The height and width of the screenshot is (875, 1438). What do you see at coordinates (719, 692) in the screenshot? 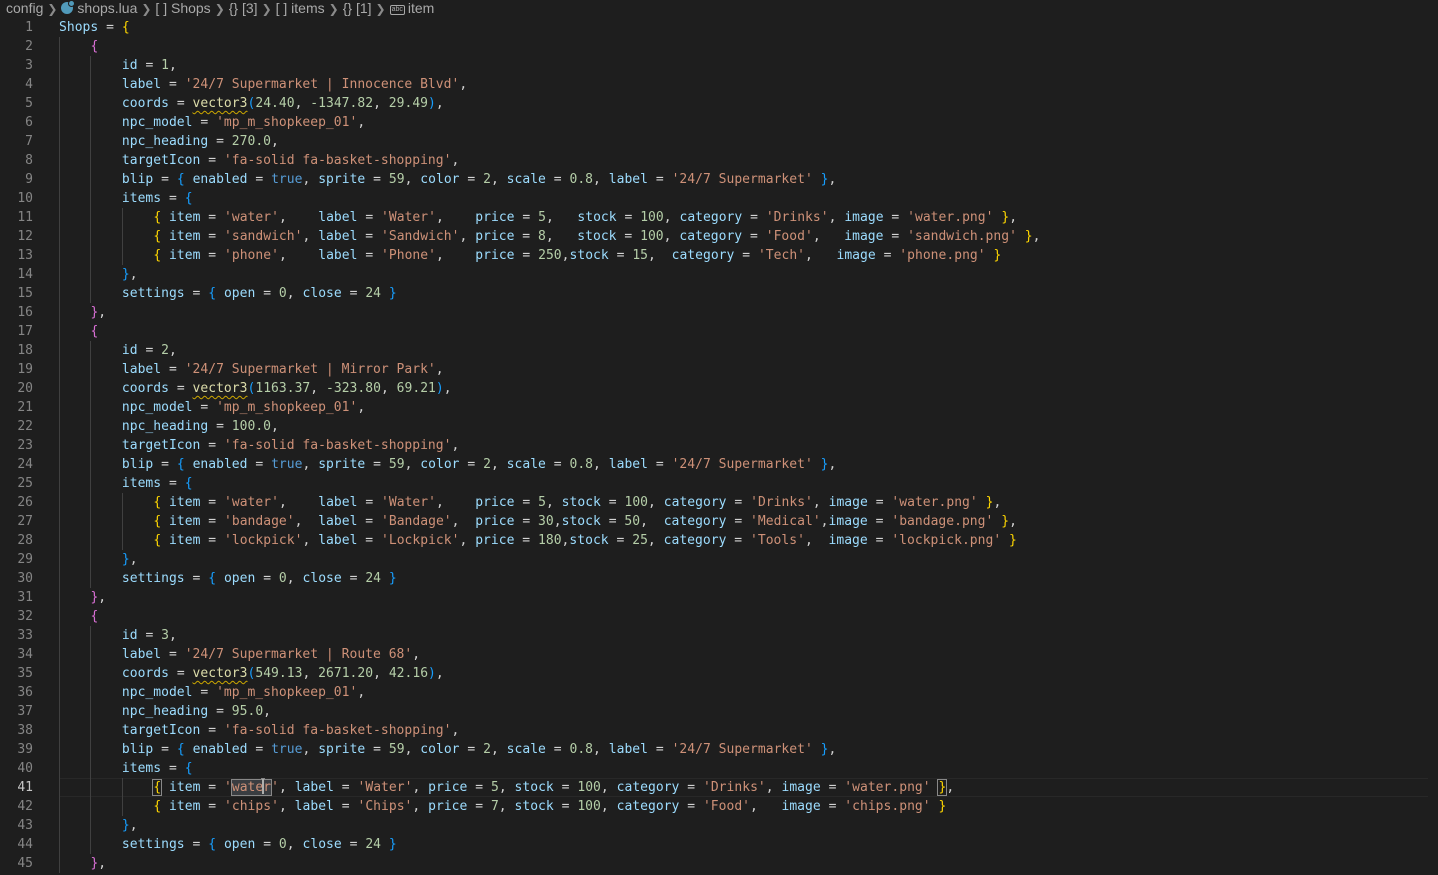
I see `code-line: 36 npc_model = 'mp_m_shopkeep_01',` at bounding box center [719, 692].